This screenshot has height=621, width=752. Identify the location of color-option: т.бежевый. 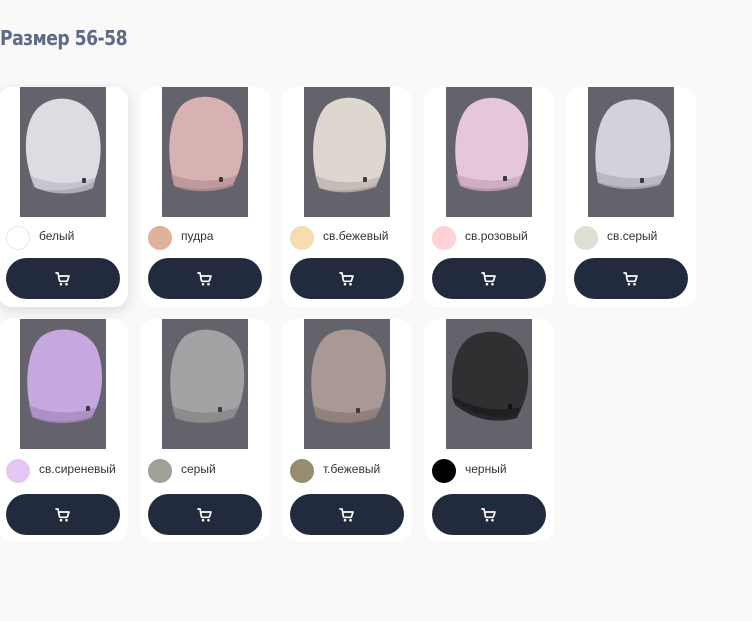
(349, 473).